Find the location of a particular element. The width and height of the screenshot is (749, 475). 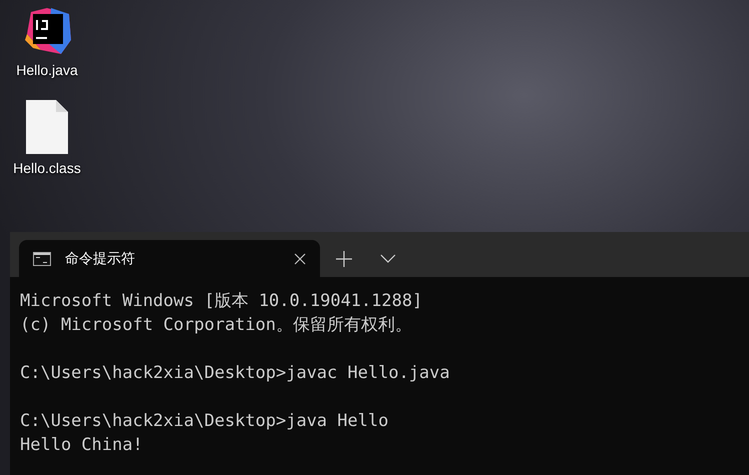

terminal-tab: 命令提示符 is located at coordinates (169, 258).